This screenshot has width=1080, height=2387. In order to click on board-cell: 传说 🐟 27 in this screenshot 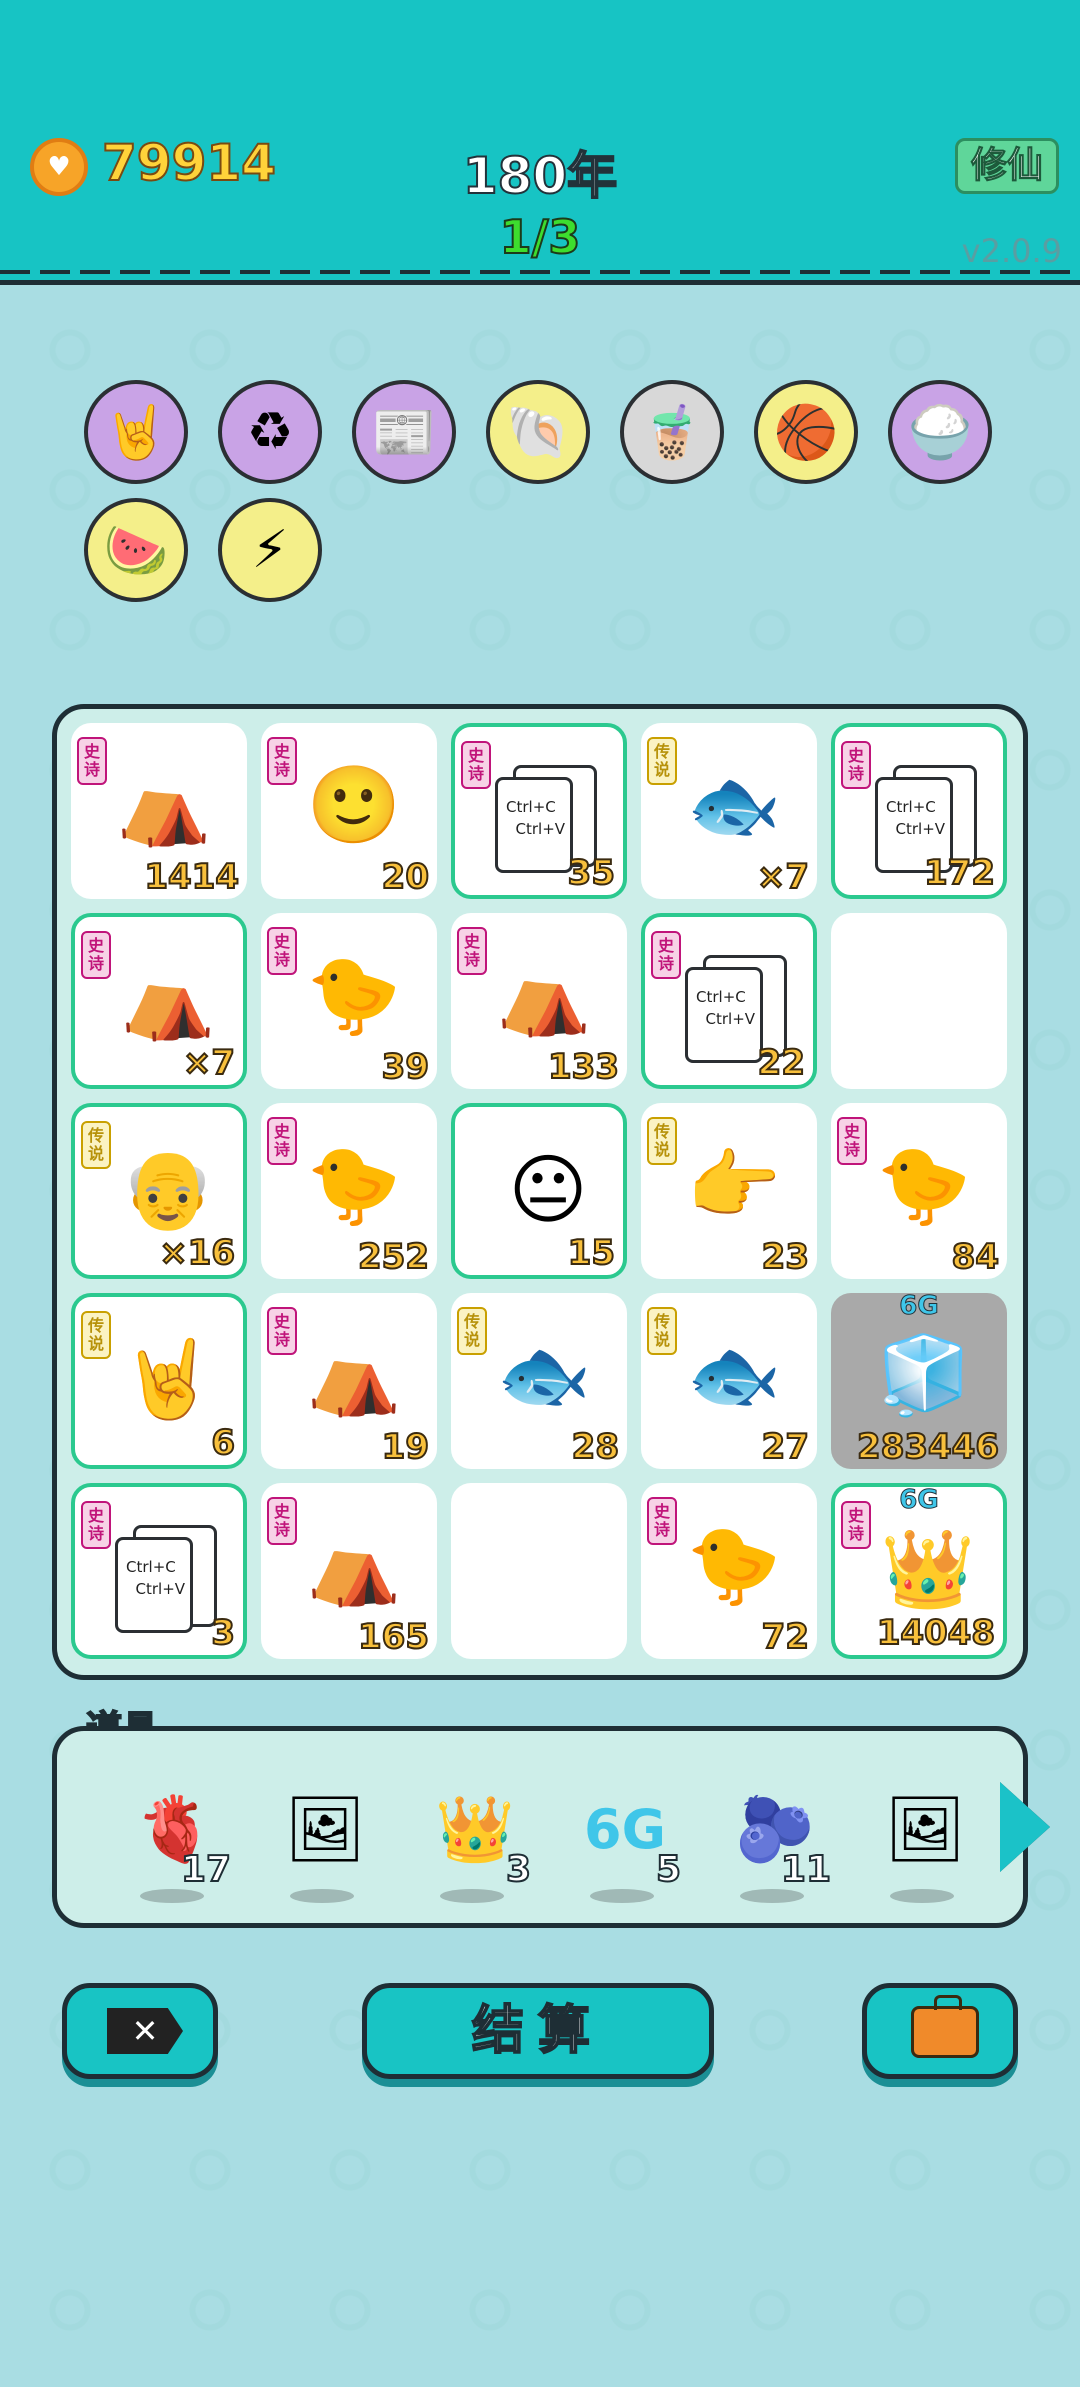, I will do `click(729, 1381)`.